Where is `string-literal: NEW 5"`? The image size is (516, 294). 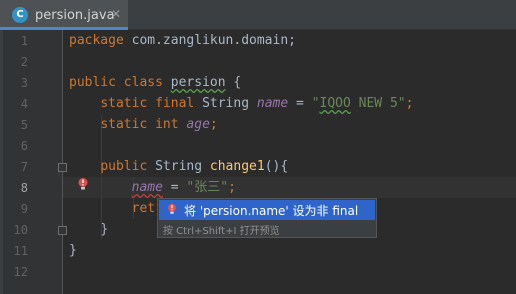
string-literal: NEW 5" is located at coordinates (378, 103).